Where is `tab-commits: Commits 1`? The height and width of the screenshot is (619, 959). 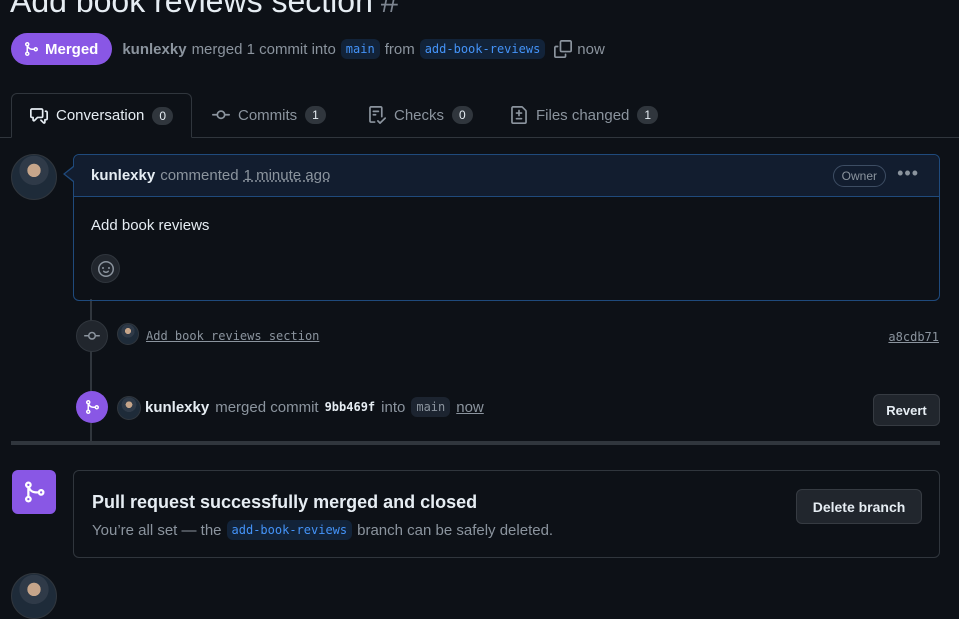 tab-commits: Commits 1 is located at coordinates (269, 115).